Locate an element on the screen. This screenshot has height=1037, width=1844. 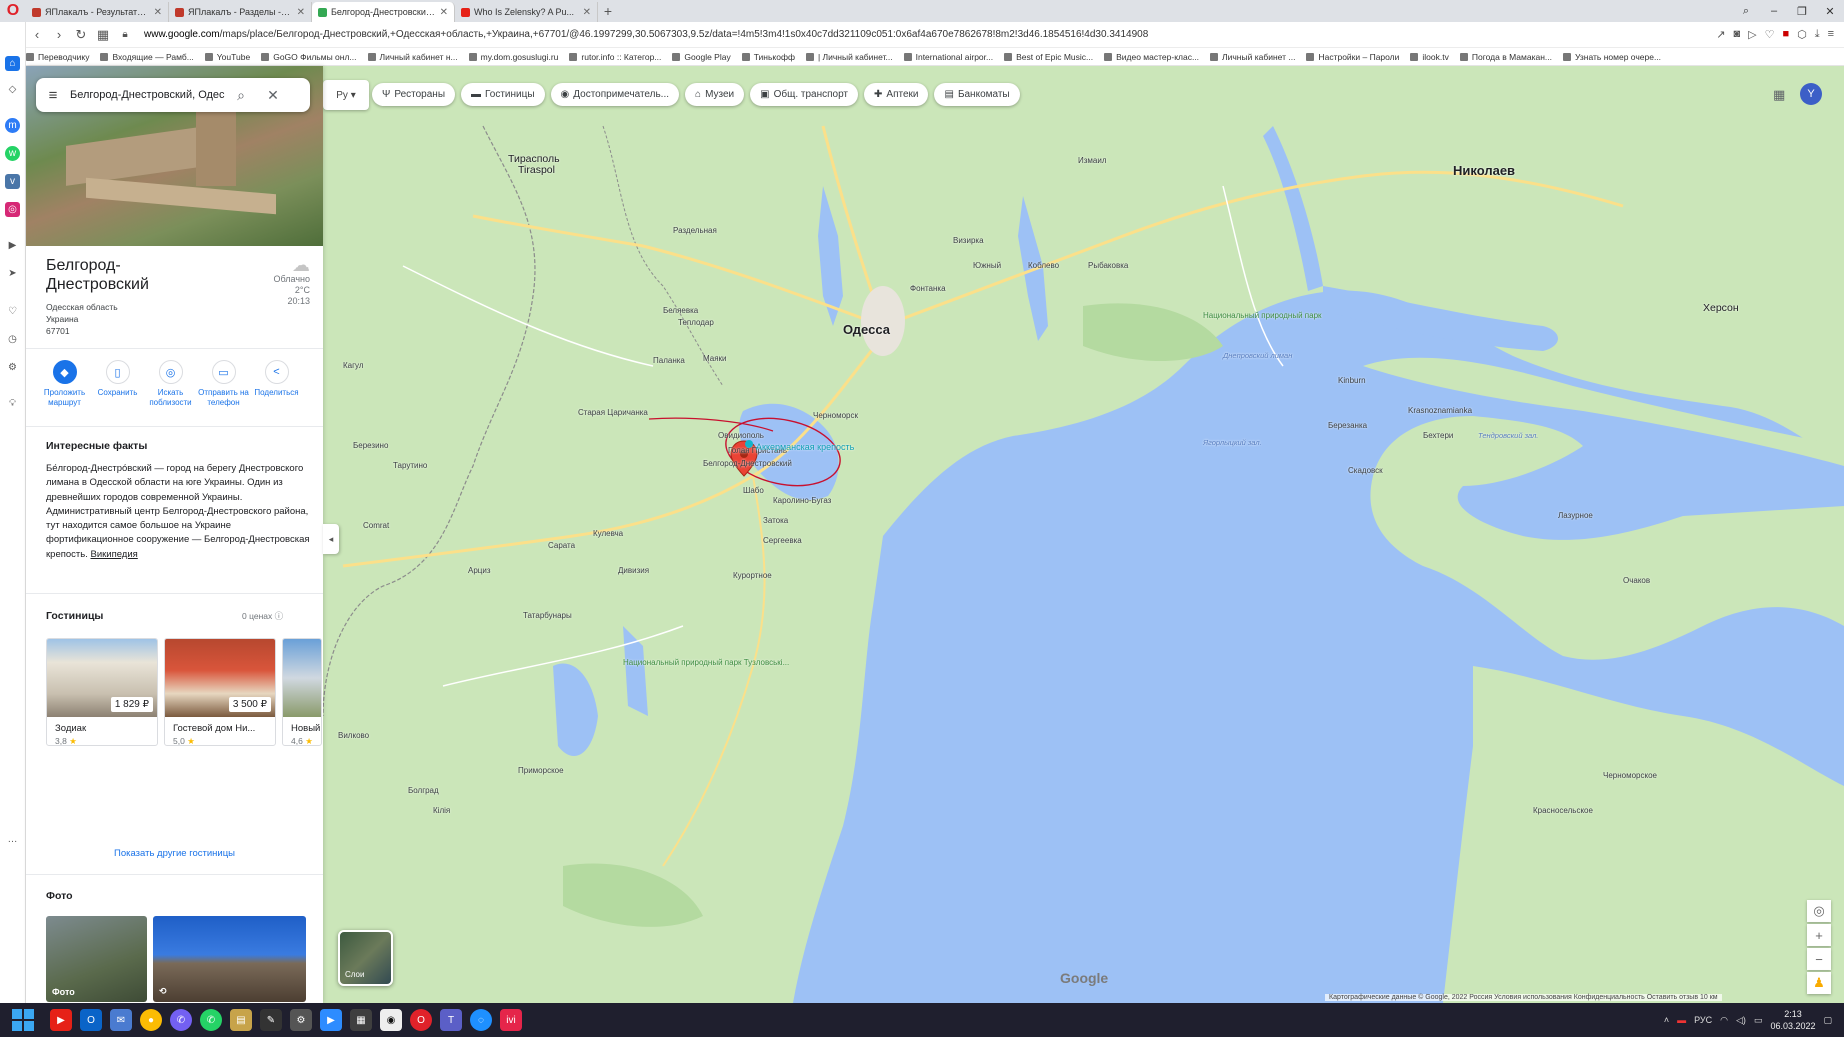
map-label: Арциз is located at coordinates (479, 570).